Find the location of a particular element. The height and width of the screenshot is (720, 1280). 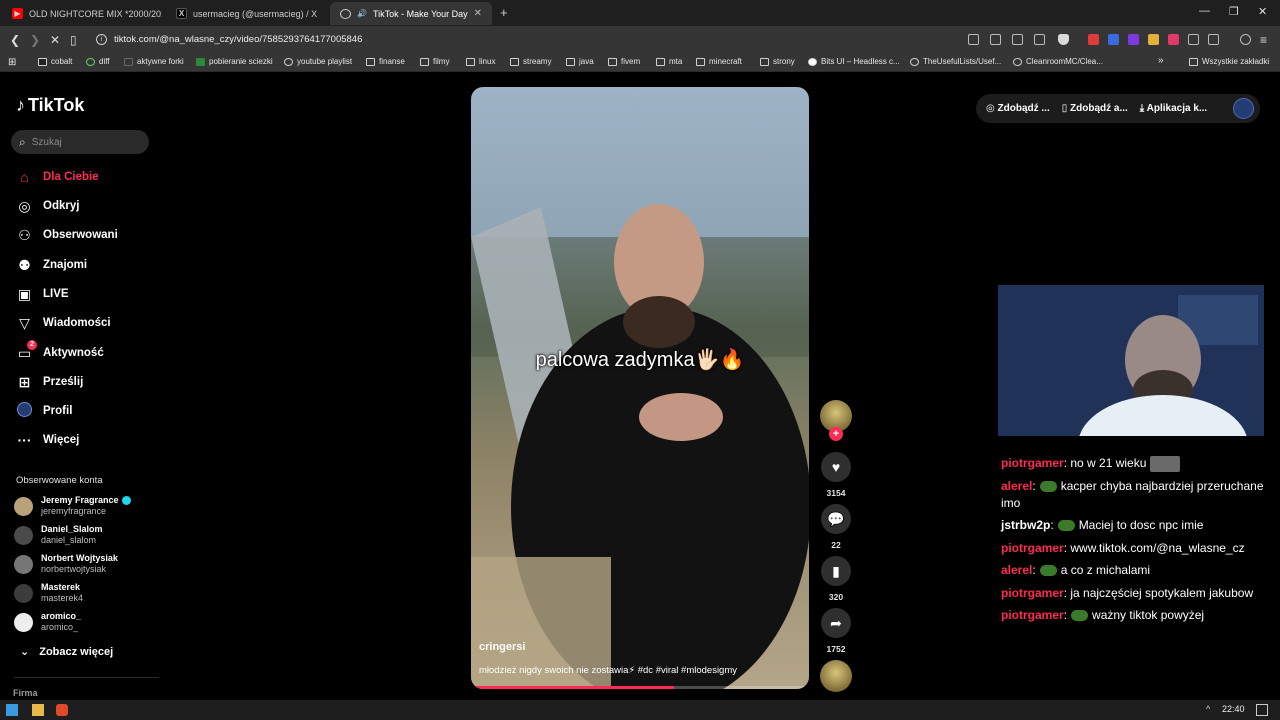

save-button: ▮ 320 is located at coordinates (836, 579).